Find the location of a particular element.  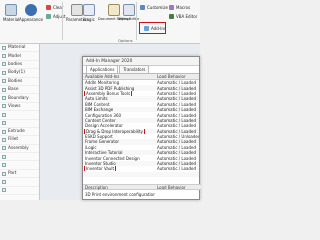

browser-item: Boundary is located at coordinates (19, 98).